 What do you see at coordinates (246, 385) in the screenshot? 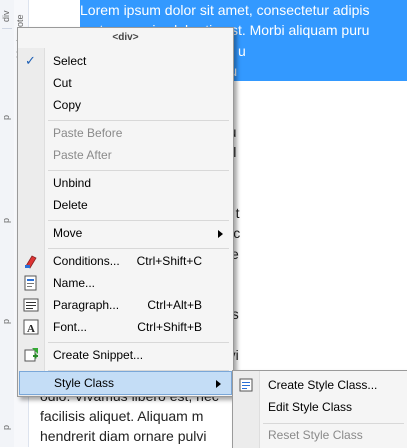
I see `style-class-icon` at bounding box center [246, 385].